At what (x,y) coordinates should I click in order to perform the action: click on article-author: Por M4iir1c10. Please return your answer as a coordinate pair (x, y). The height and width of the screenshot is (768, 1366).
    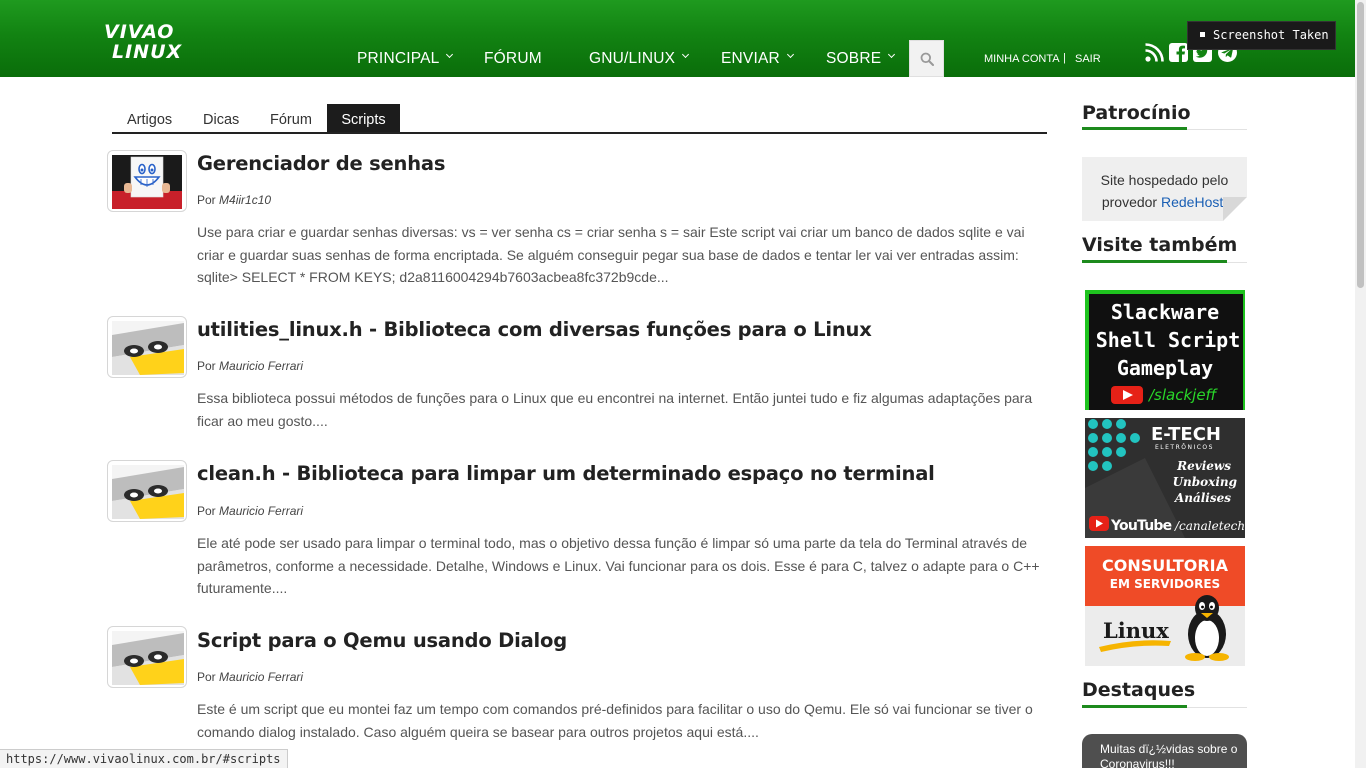
    Looking at the image, I should click on (234, 200).